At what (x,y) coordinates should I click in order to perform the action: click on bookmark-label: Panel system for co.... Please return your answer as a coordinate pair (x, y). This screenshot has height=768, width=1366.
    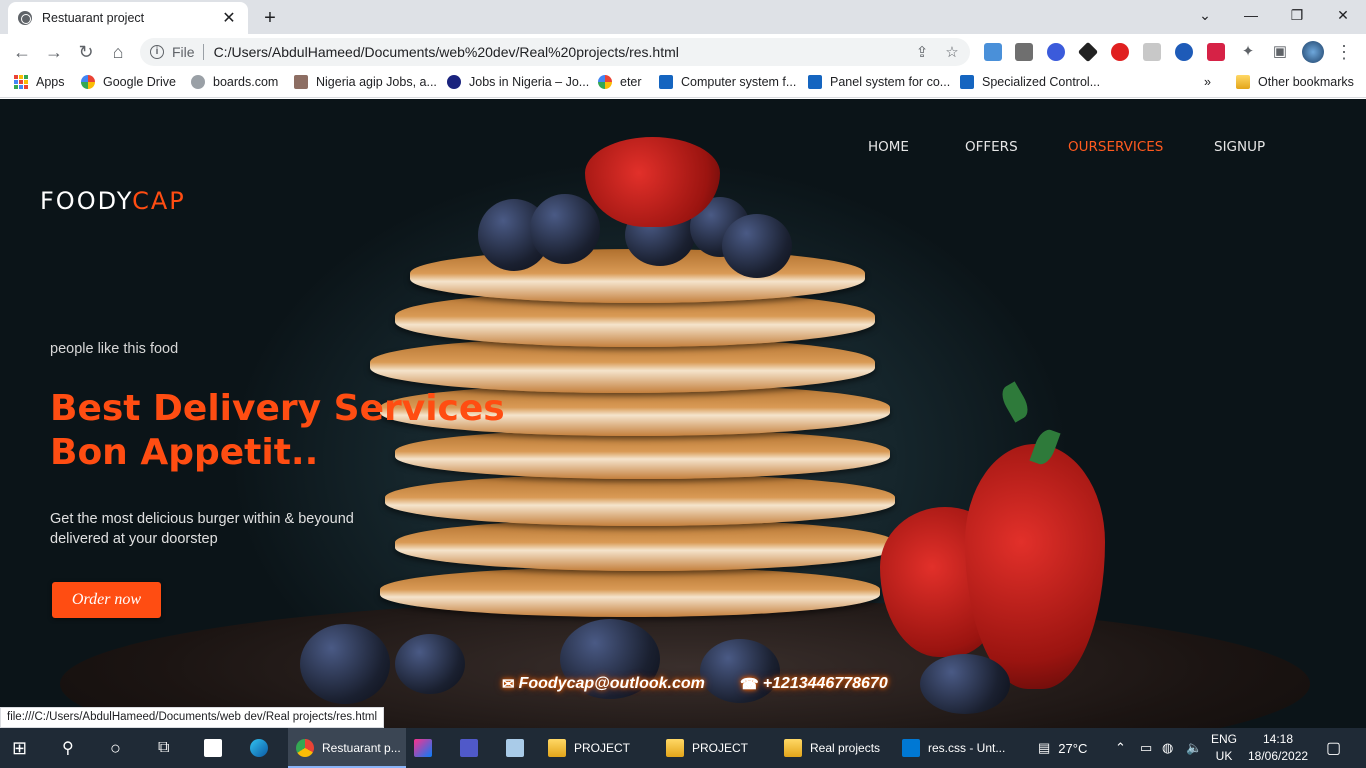
    Looking at the image, I should click on (890, 82).